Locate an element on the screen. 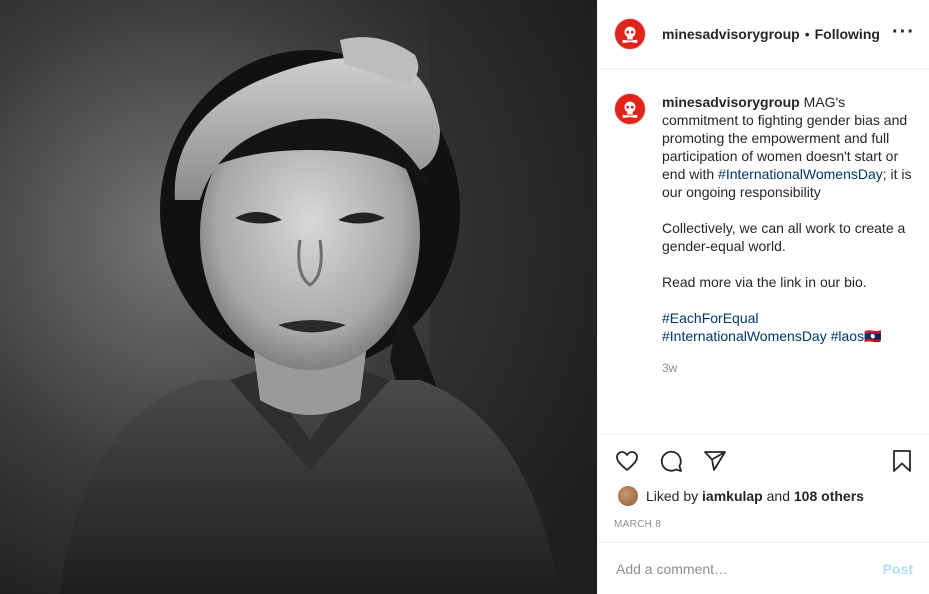 This screenshot has width=929, height=594. likes-summary: Liked by iamkulap and 108 others is located at coordinates (741, 496).